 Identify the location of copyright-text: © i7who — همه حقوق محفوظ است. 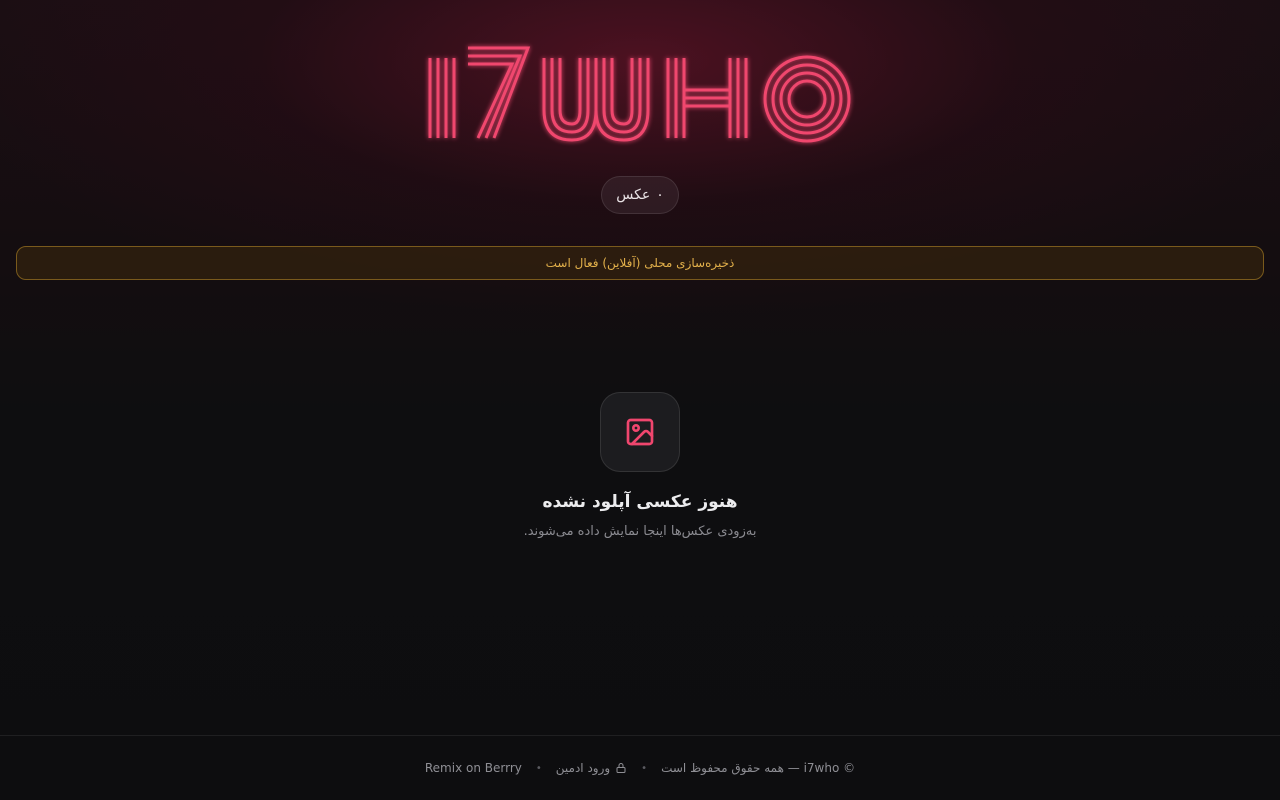
(758, 768).